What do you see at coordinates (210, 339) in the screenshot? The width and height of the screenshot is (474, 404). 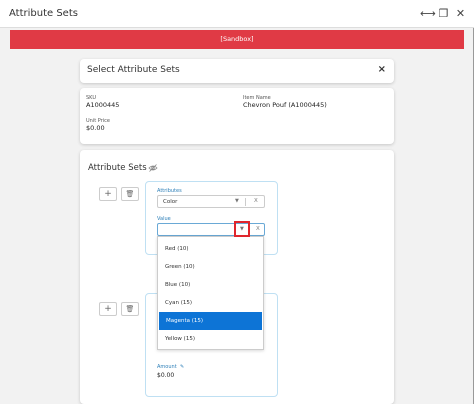 I see `dropdown-option: Yellow (15)` at bounding box center [210, 339].